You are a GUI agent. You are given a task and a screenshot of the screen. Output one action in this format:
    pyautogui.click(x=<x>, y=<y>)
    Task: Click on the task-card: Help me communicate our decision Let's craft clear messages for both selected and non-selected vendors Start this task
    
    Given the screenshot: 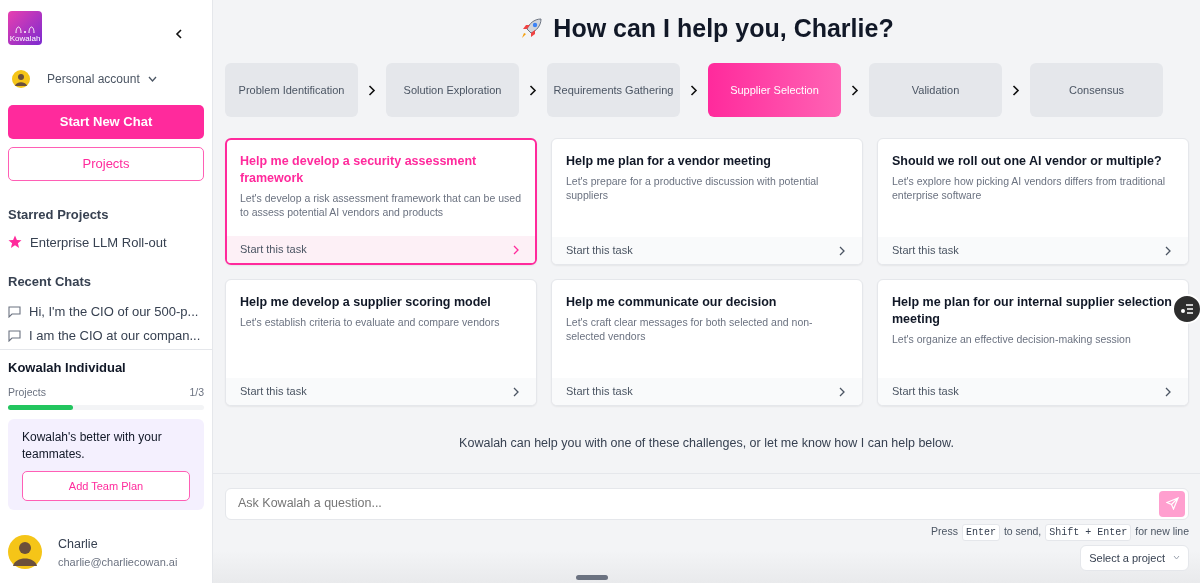 What is the action you would take?
    pyautogui.click(x=707, y=342)
    